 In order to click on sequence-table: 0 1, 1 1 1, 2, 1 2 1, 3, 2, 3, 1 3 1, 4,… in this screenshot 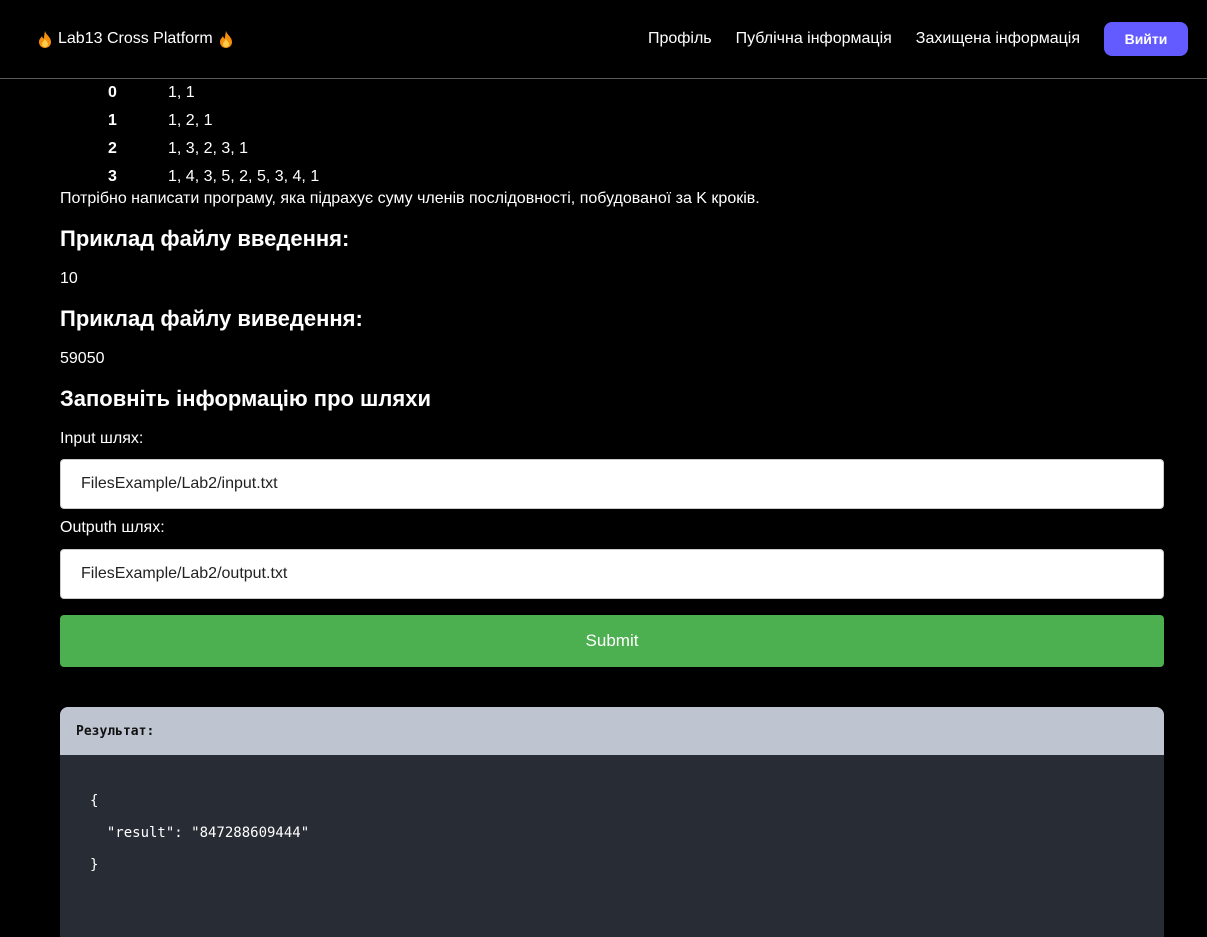, I will do `click(213, 135)`.